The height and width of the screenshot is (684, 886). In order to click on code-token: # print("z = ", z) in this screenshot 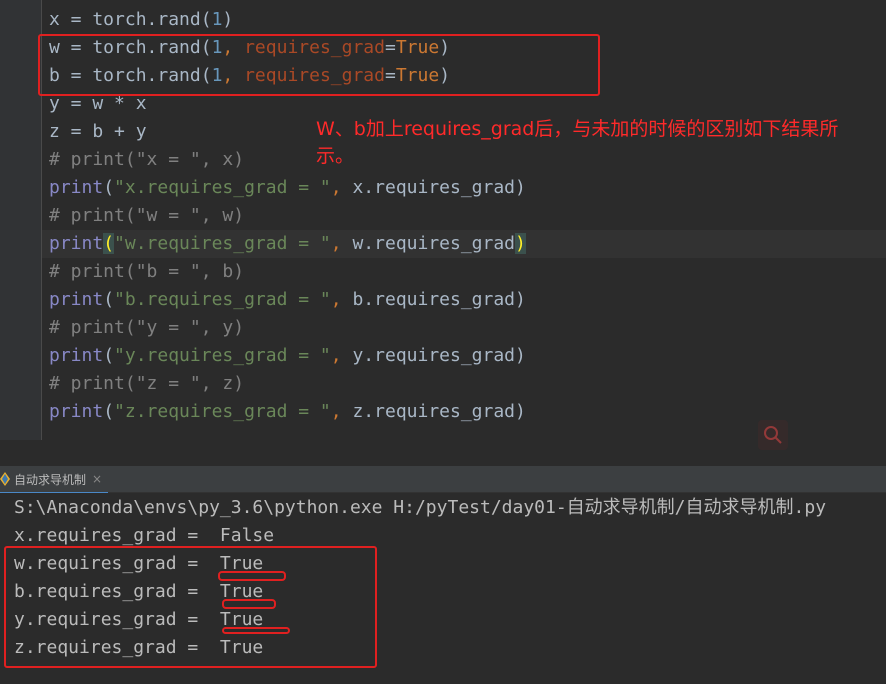, I will do `click(147, 383)`.